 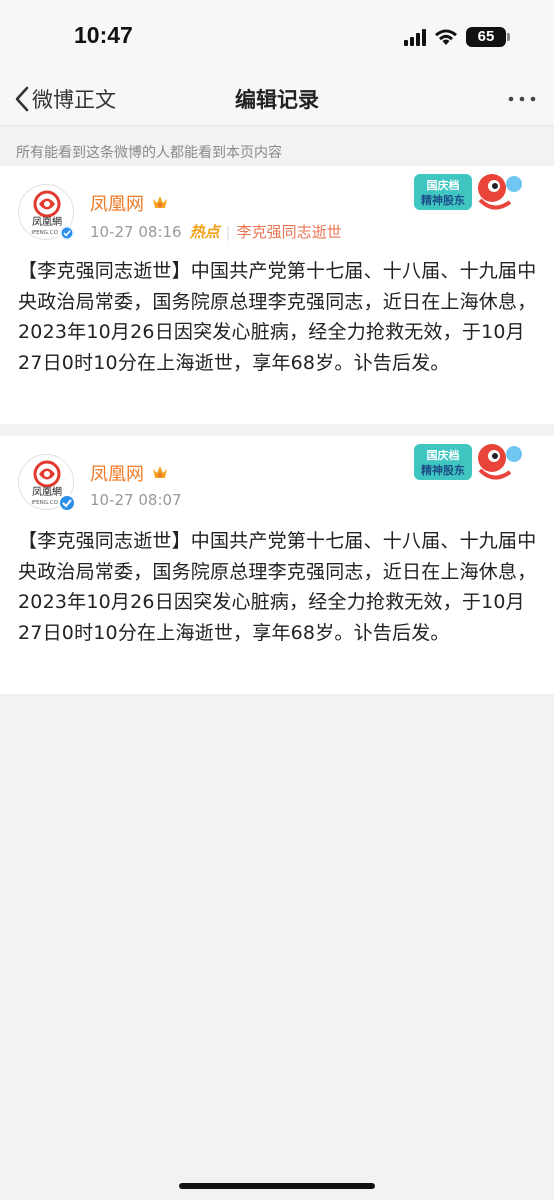 What do you see at coordinates (522, 99) in the screenshot?
I see `more-dots-icon` at bounding box center [522, 99].